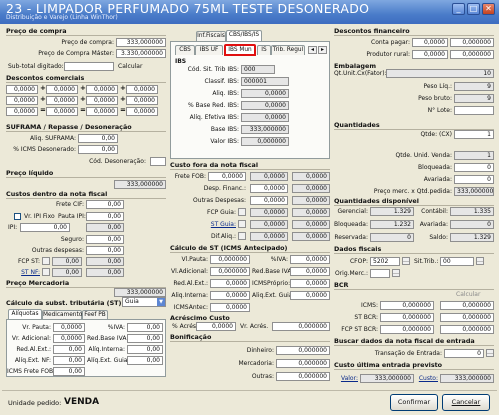 The width and height of the screenshot is (499, 415). I want to click on transacao-entrada-field: 0, so click(464, 353).